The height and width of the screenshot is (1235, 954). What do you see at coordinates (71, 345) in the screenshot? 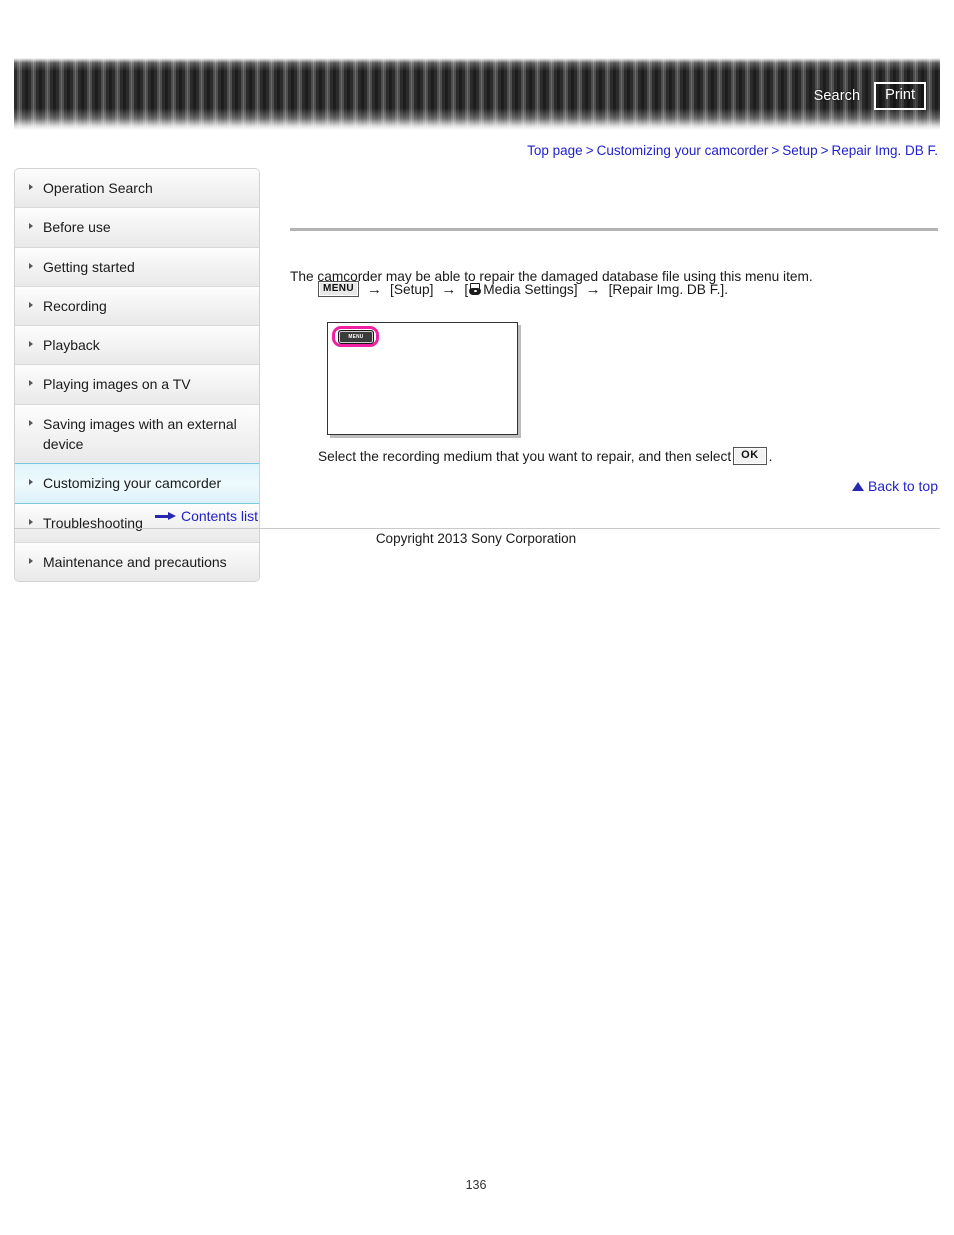
I see `sidebar-item-label: Playback` at bounding box center [71, 345].